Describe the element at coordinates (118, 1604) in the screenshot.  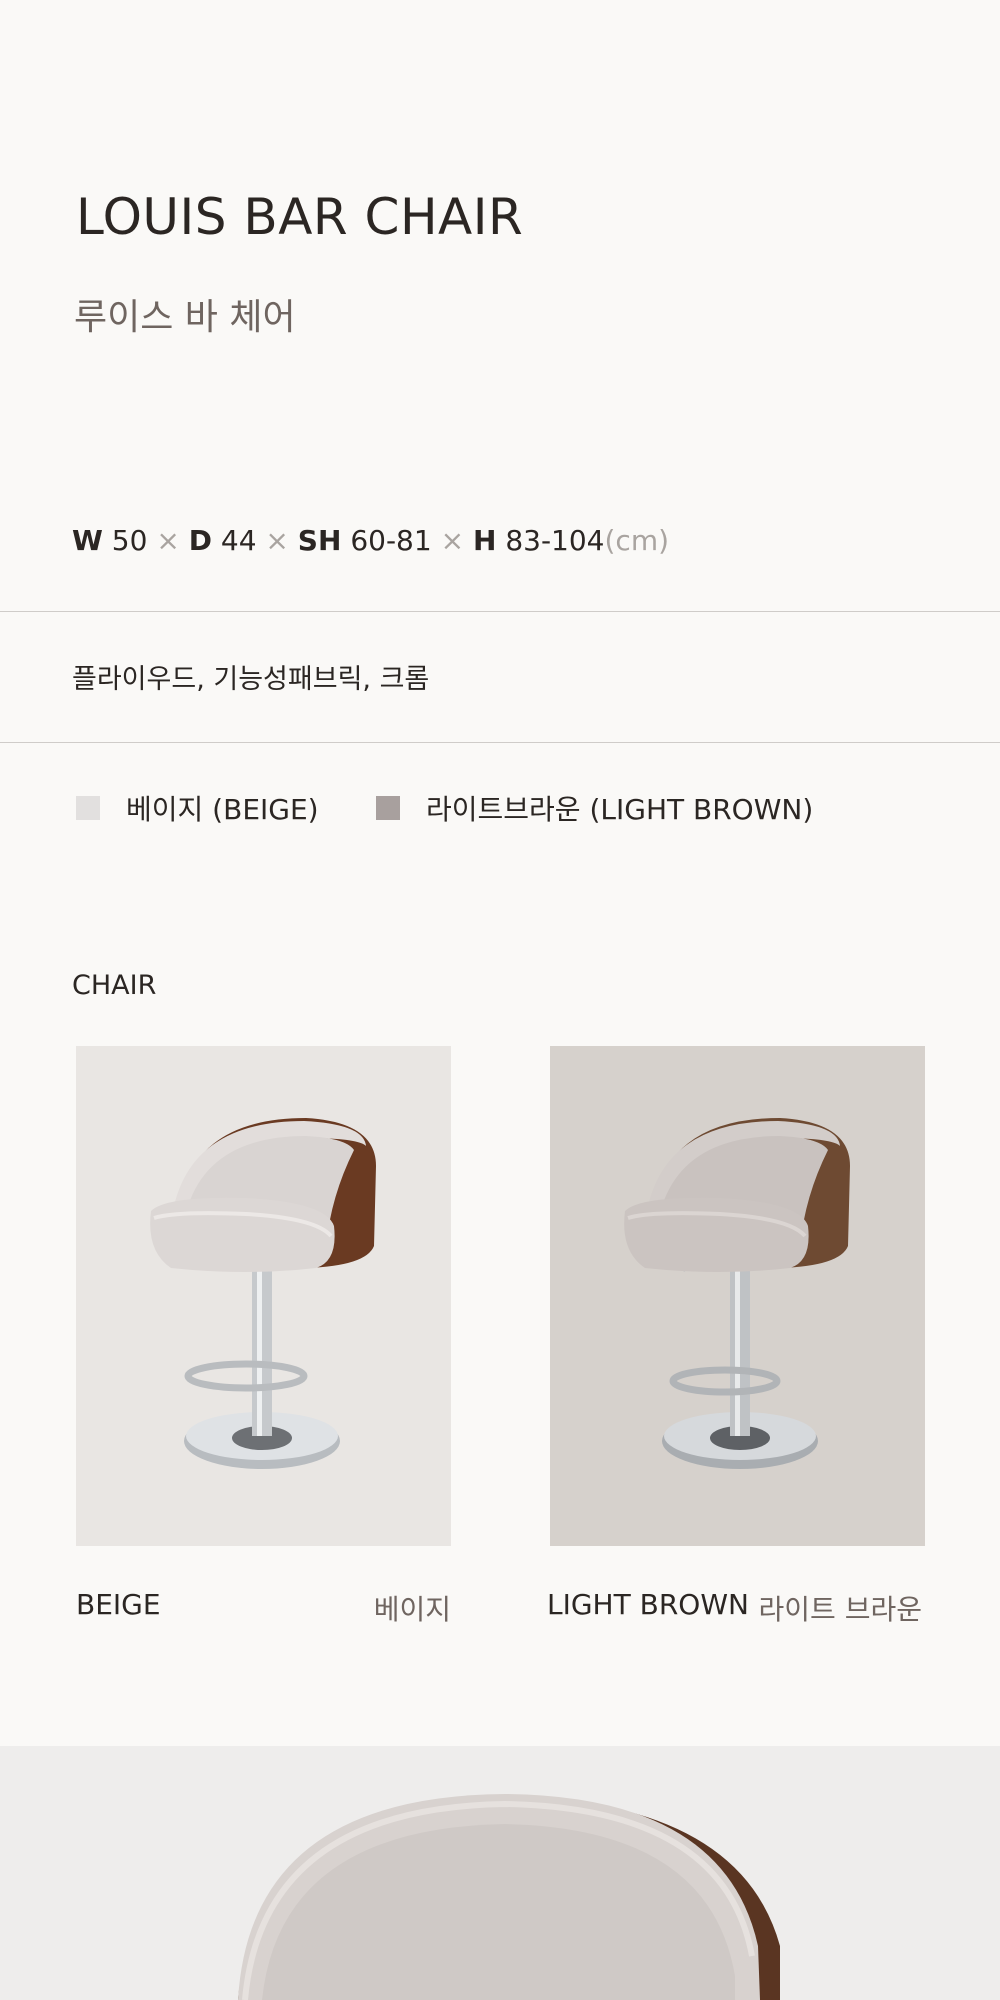
I see `card-name: BEIGE` at that location.